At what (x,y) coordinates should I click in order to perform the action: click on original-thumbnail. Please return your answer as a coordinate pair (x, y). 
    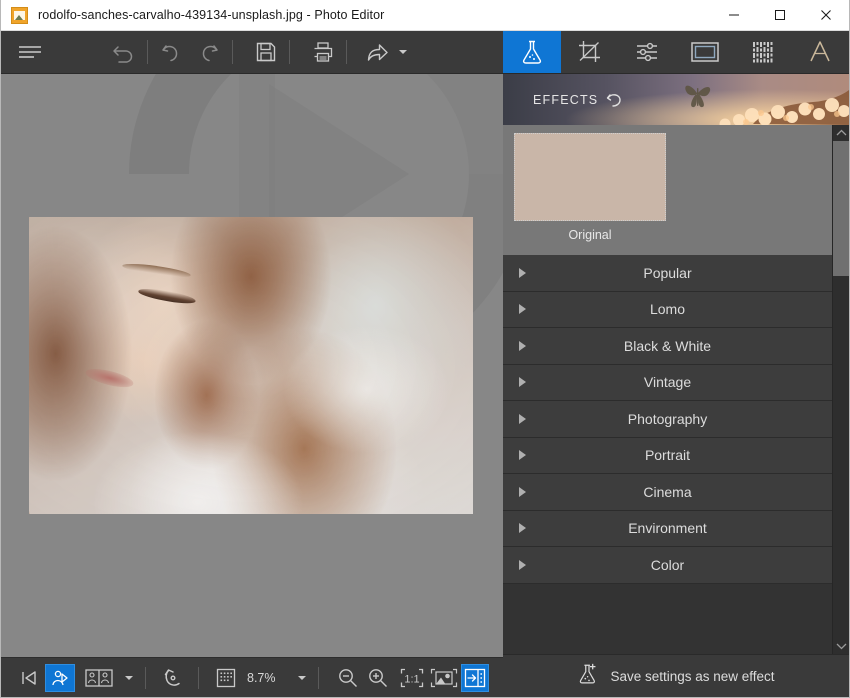
    Looking at the image, I should click on (590, 177).